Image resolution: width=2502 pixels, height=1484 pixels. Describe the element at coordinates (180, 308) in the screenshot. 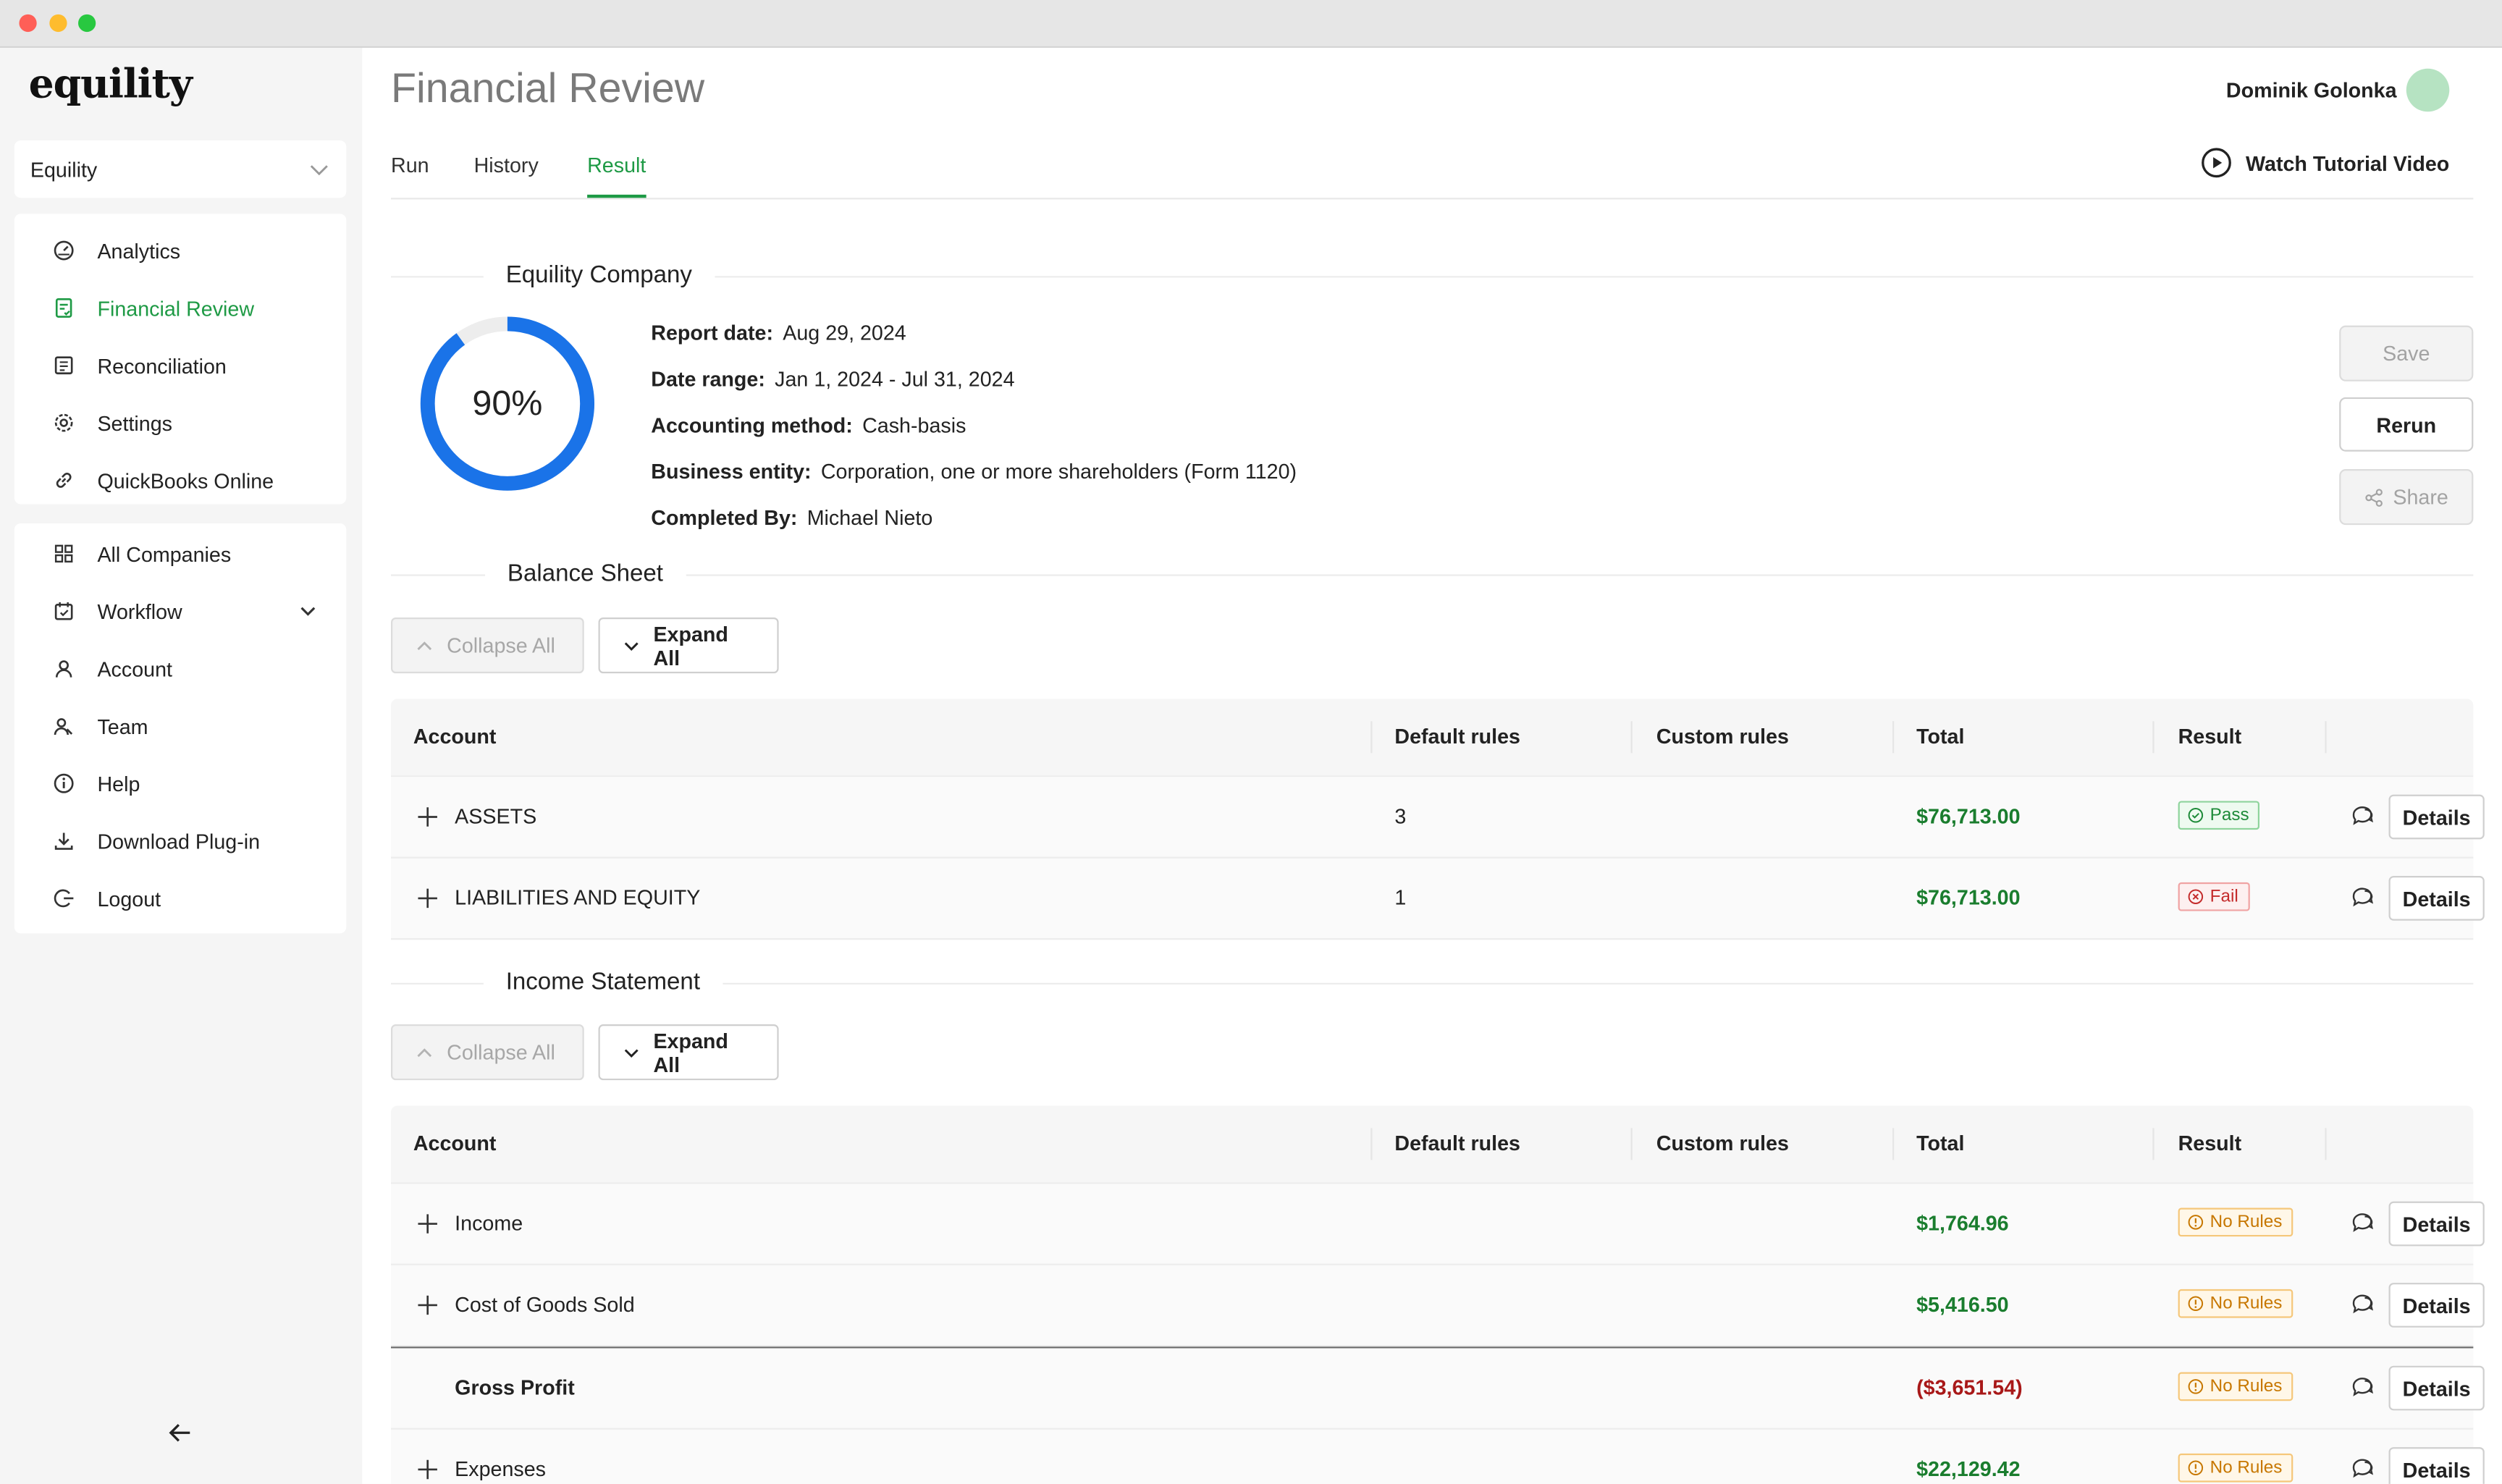

I see `sidebar-item-financial-review: Financial Review` at that location.